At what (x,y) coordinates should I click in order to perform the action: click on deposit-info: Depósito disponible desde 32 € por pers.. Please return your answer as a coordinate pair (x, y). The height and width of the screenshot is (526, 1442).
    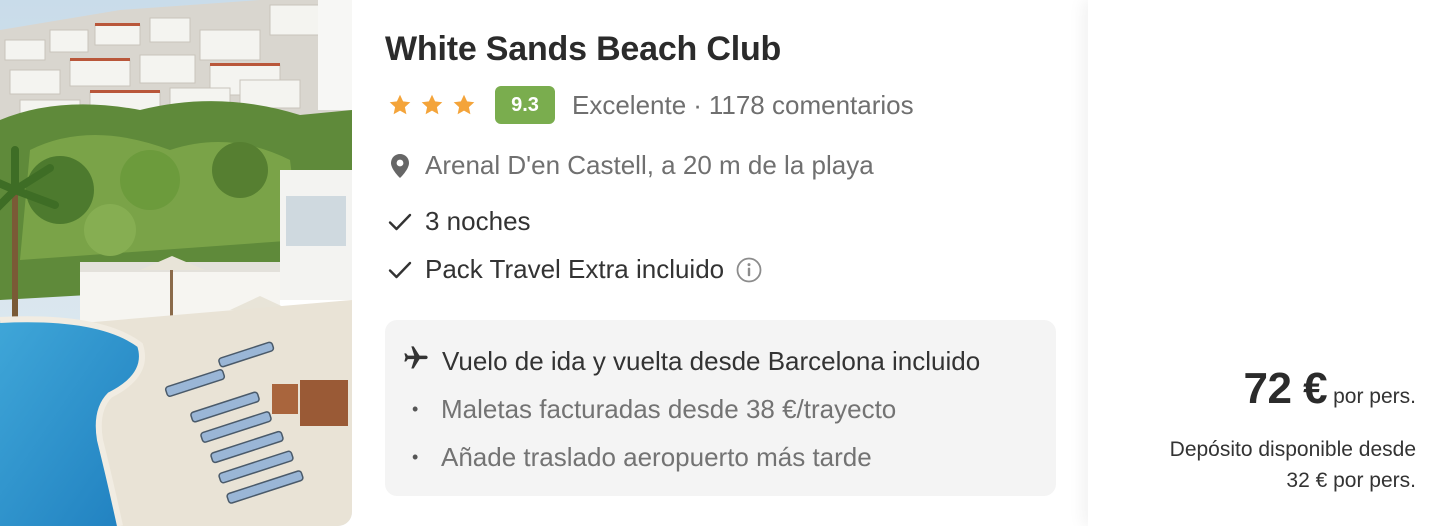
    Looking at the image, I should click on (1293, 465).